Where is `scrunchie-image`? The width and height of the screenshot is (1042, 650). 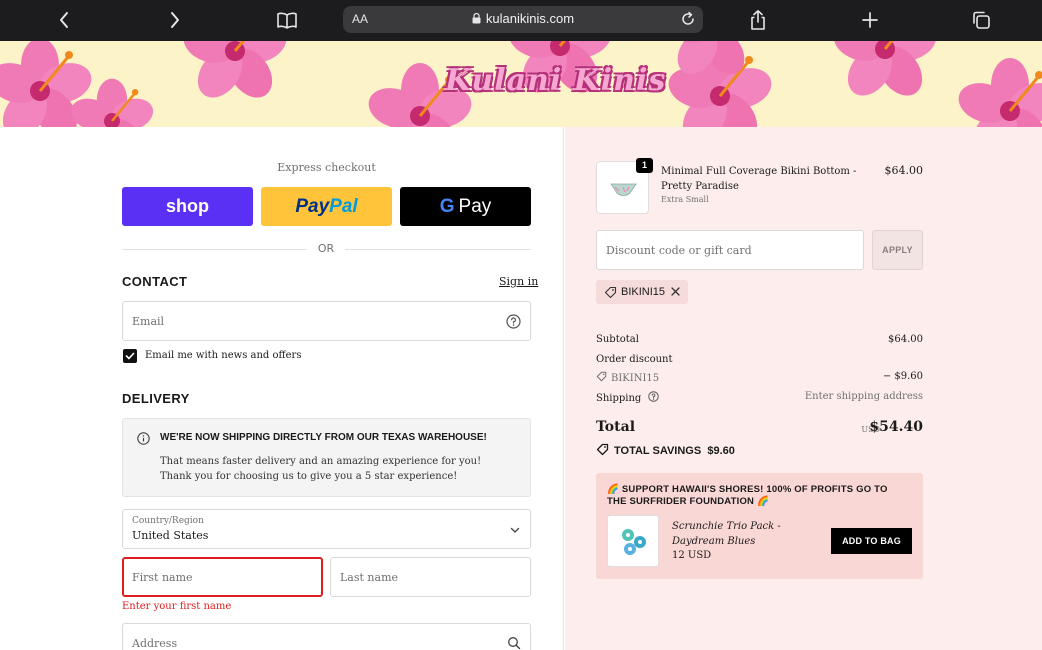
scrunchie-image is located at coordinates (634, 542).